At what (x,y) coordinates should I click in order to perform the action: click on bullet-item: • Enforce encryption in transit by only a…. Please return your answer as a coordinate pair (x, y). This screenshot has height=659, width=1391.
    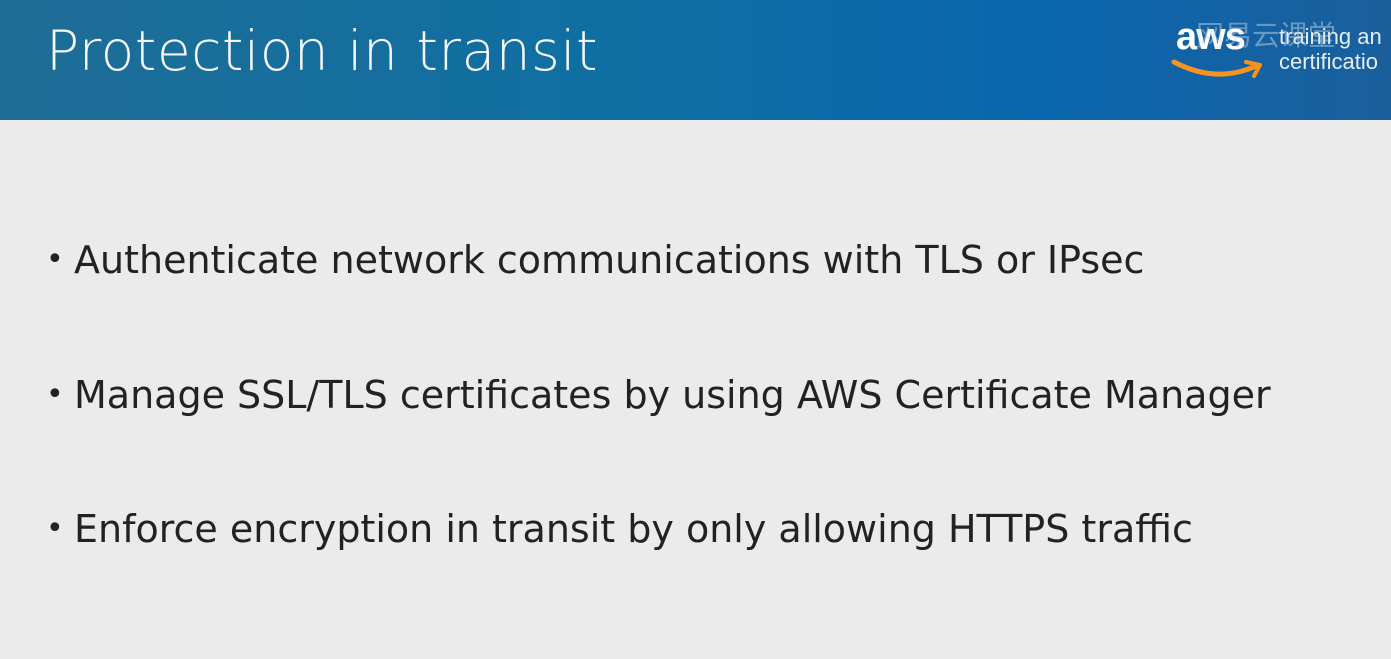
    Looking at the image, I should click on (619, 529).